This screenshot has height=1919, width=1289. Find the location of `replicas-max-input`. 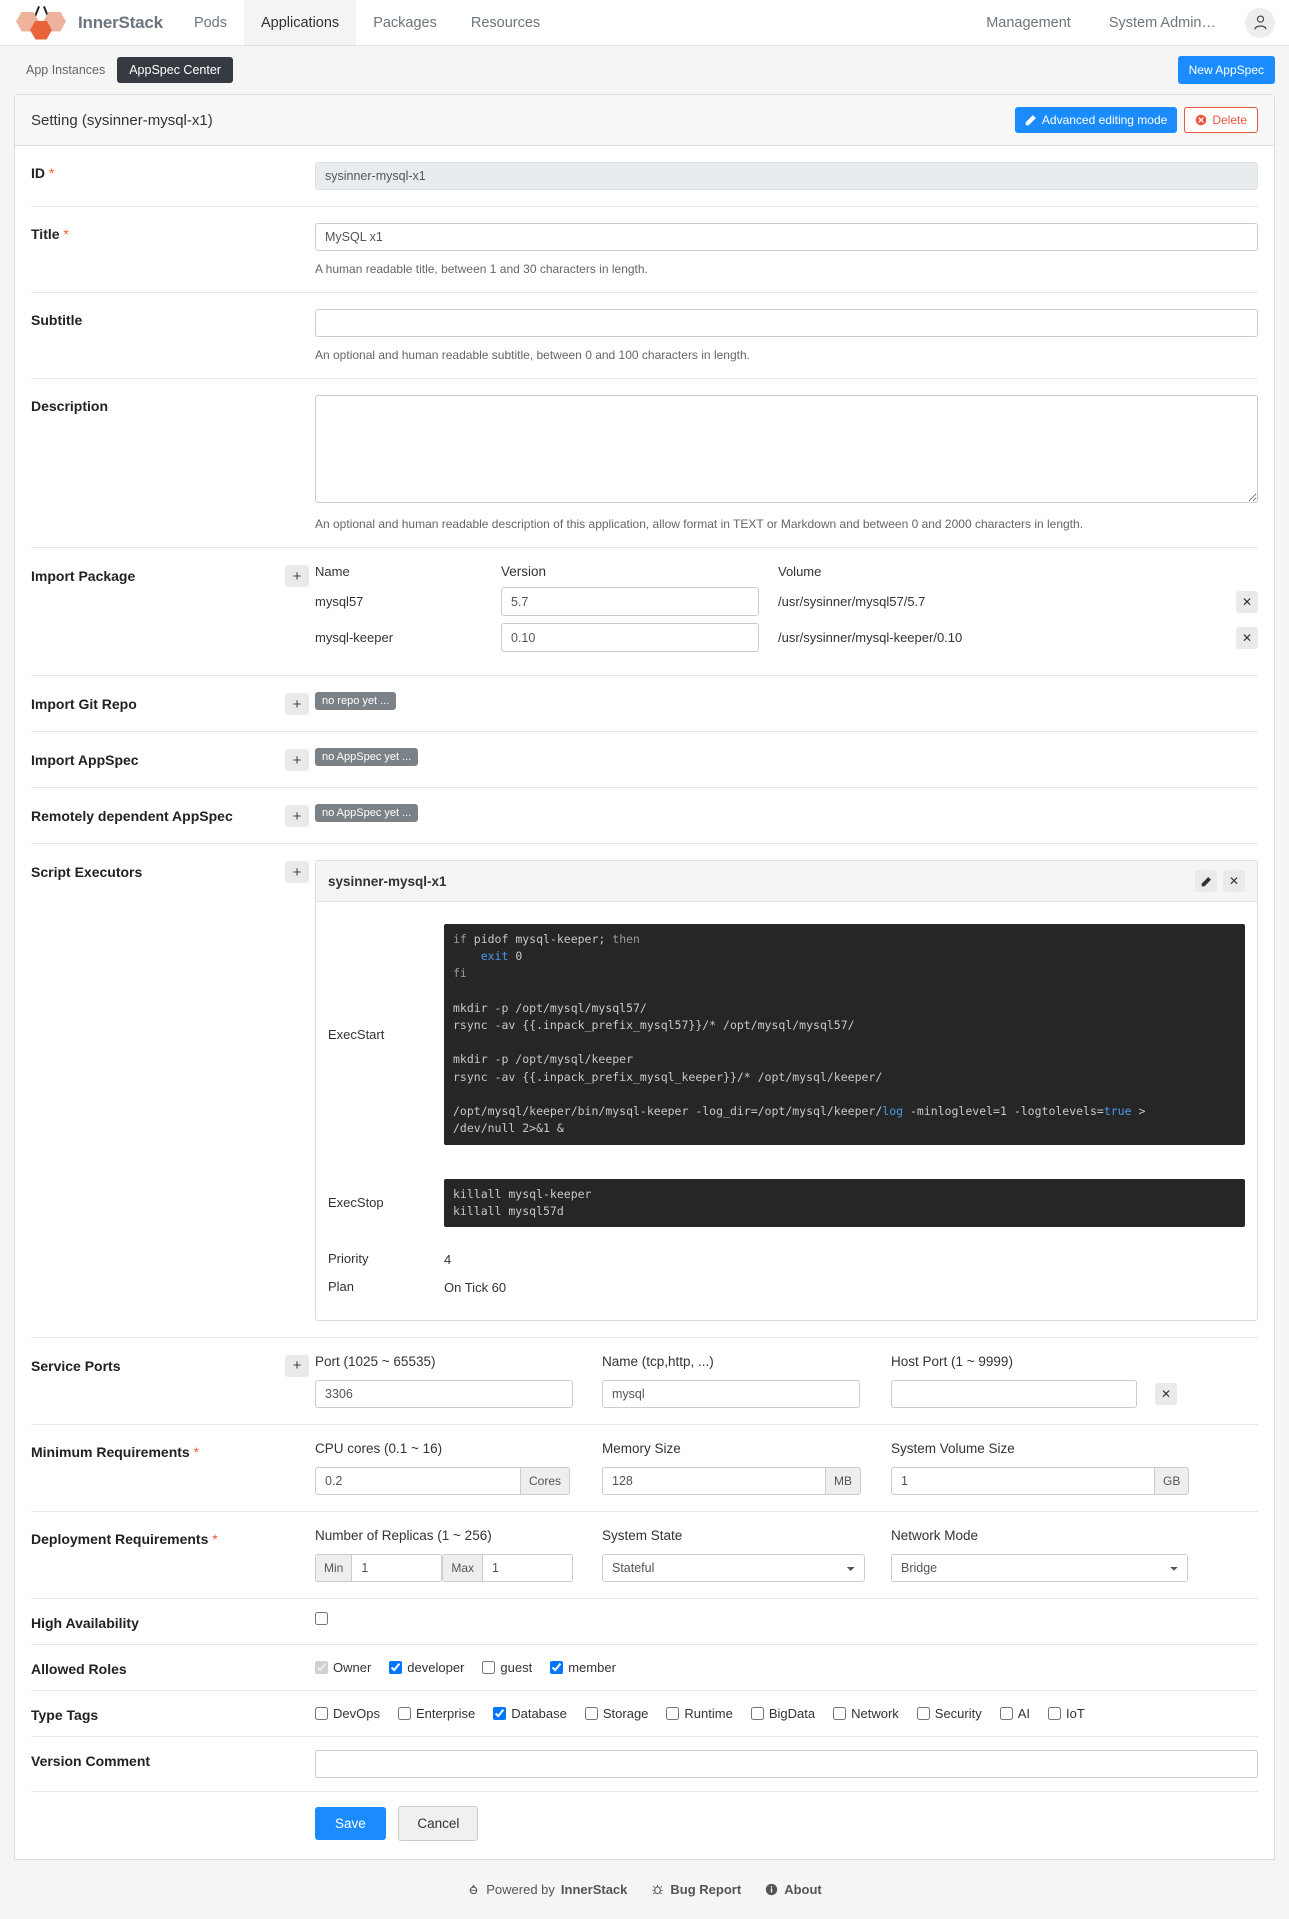

replicas-max-input is located at coordinates (528, 1567).